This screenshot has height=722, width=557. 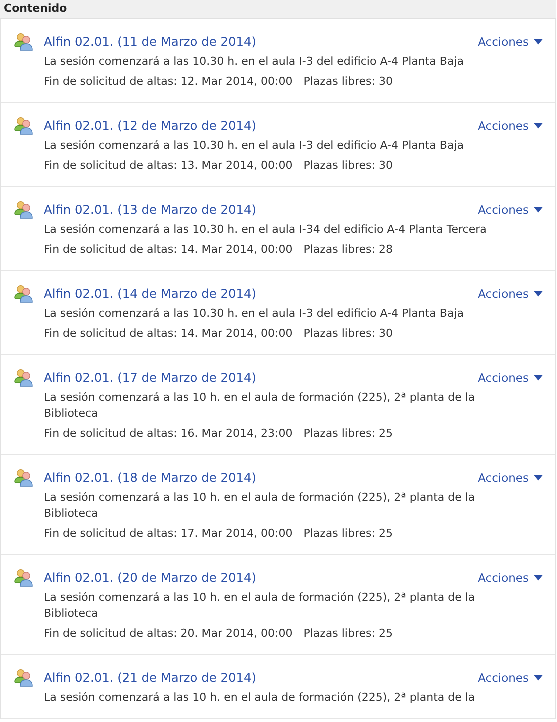 What do you see at coordinates (168, 534) in the screenshot?
I see `deadline-text: Fin de solicitud de altas: 17. Mar 2014, 00:00` at bounding box center [168, 534].